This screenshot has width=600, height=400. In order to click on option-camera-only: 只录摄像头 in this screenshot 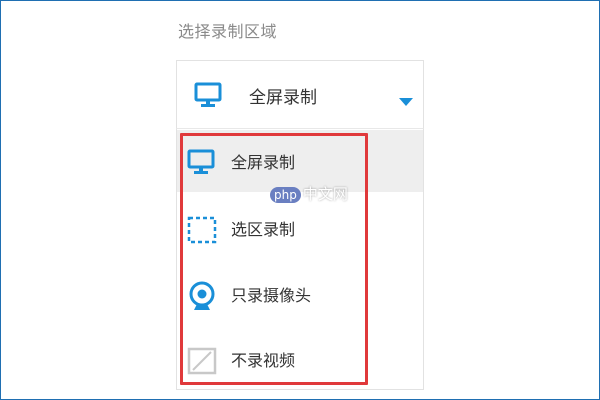, I will do `click(300, 294)`.